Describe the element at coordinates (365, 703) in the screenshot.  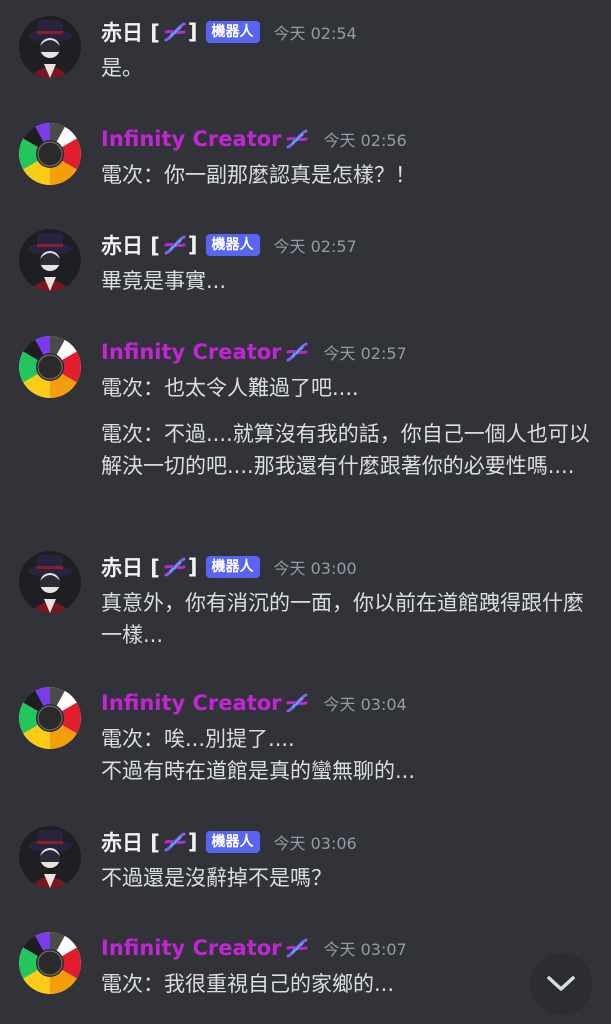
I see `timestamp: 今天 03:04` at that location.